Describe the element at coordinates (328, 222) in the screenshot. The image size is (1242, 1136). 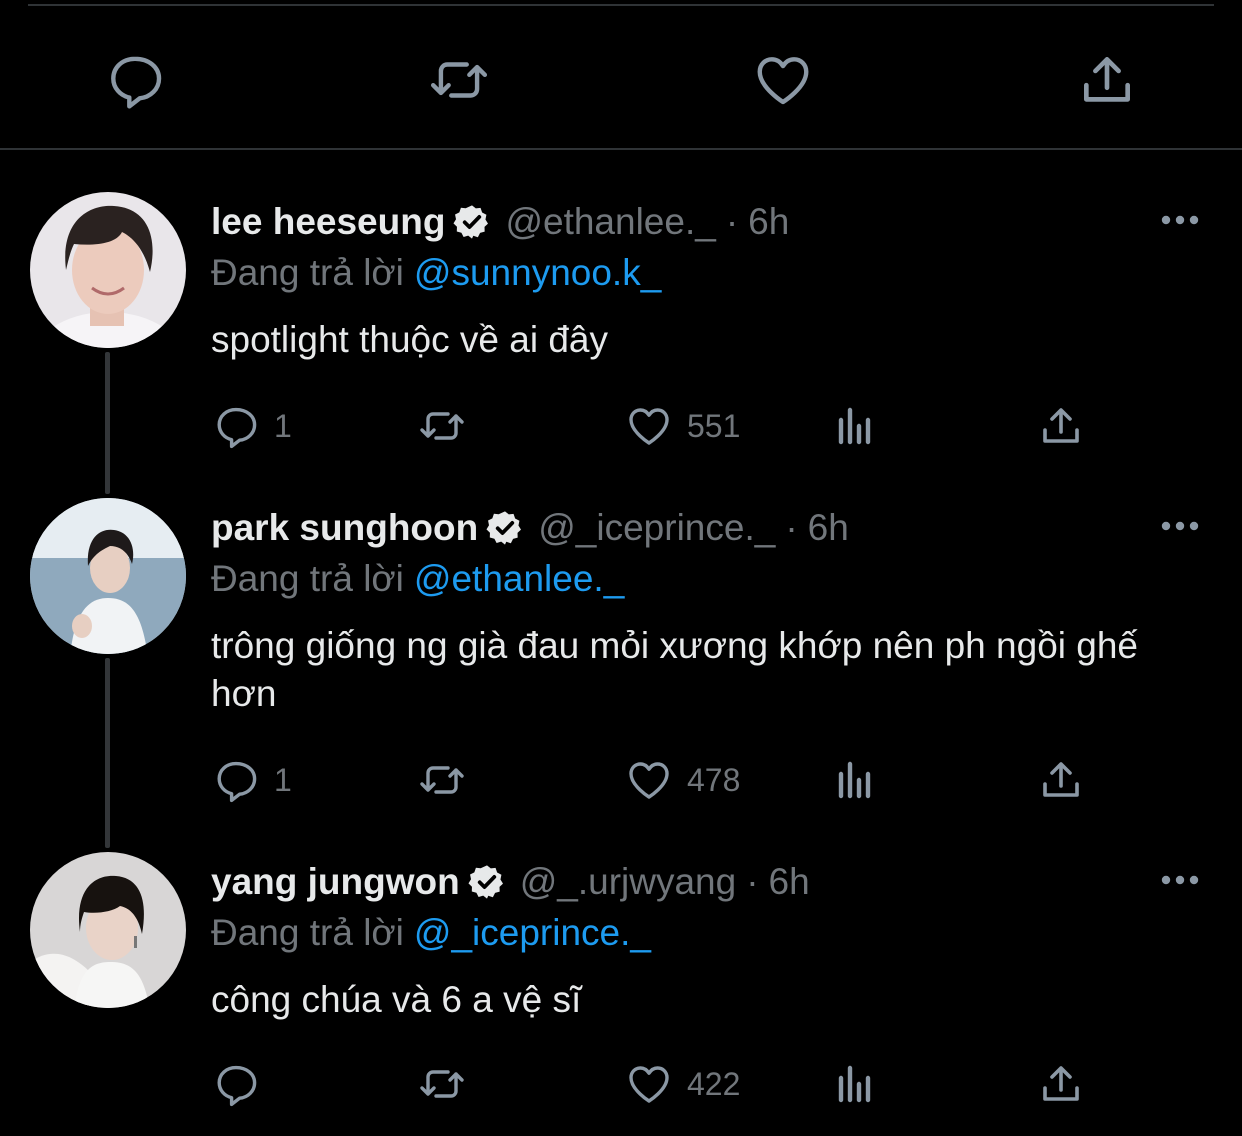
I see `display-name: lee heeseung` at that location.